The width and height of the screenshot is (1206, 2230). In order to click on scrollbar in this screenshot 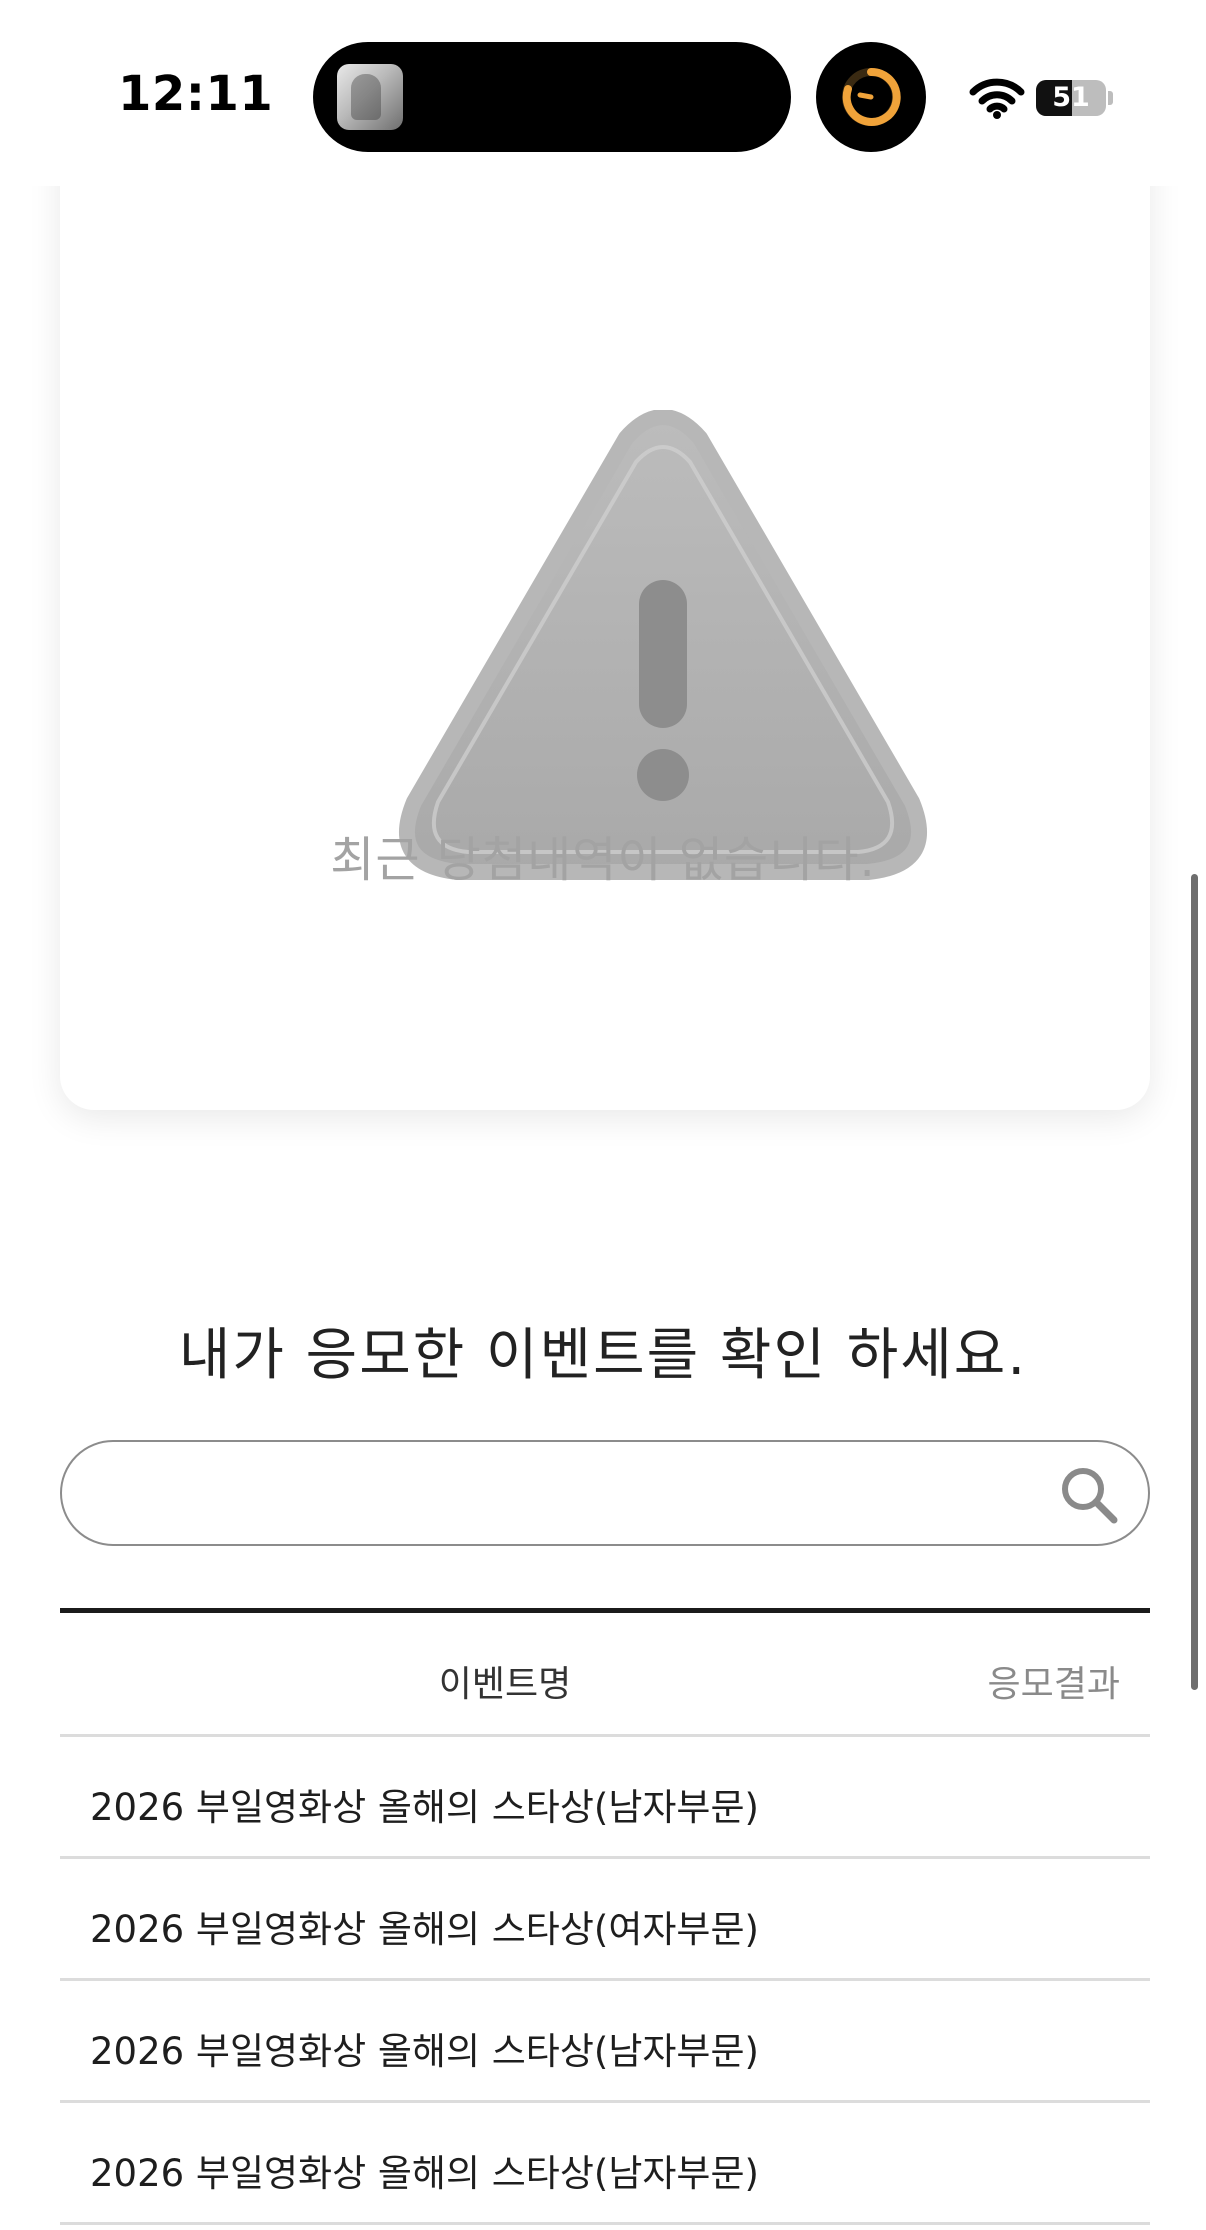, I will do `click(1194, 1282)`.